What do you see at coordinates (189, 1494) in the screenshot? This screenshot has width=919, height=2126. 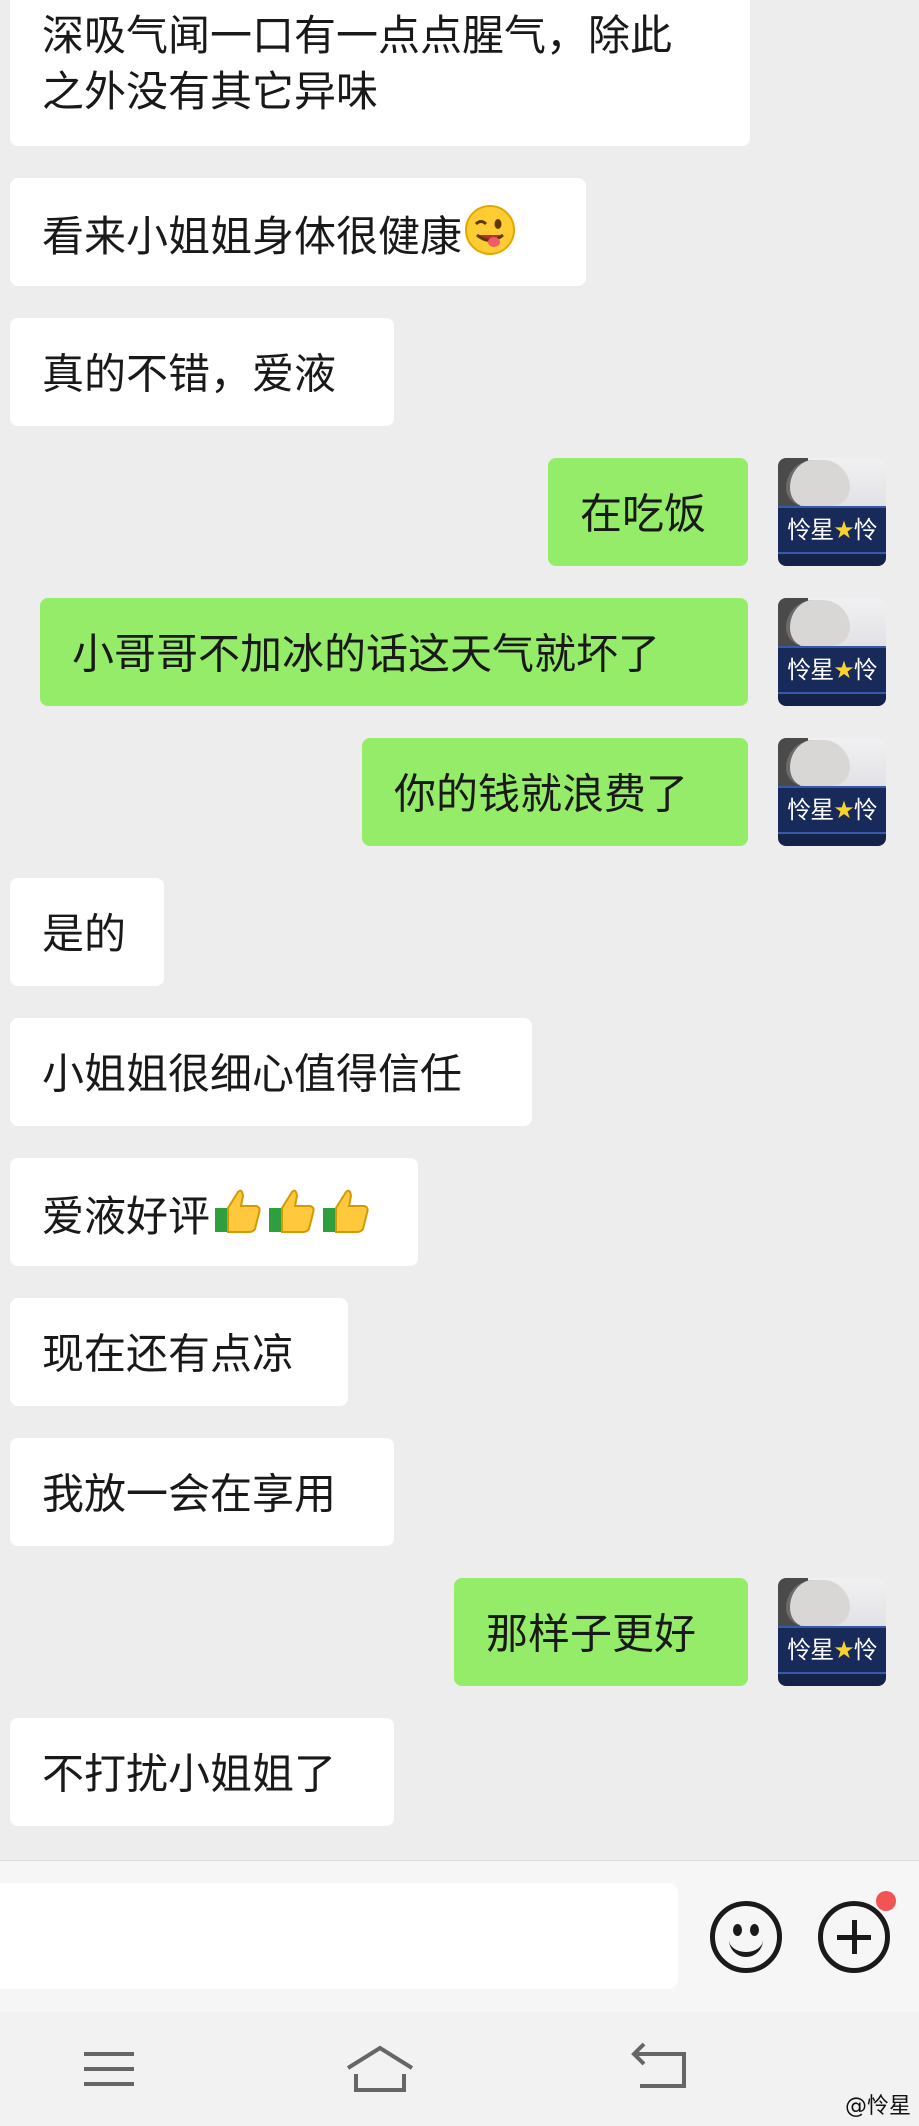 I see `message-text: 我放一会在享用` at bounding box center [189, 1494].